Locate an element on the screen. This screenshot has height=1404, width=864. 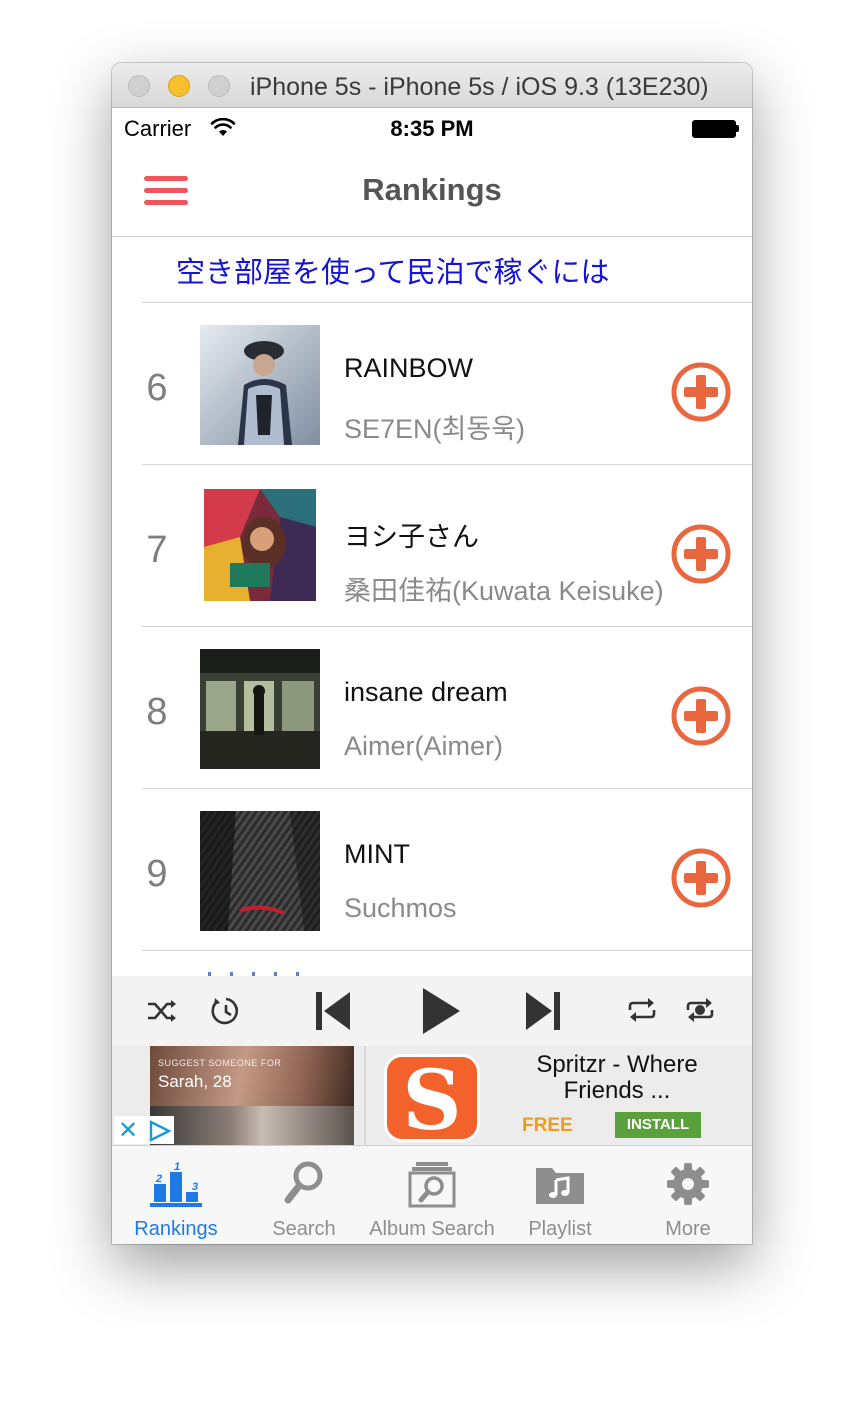
previous-track-icon is located at coordinates (333, 1011).